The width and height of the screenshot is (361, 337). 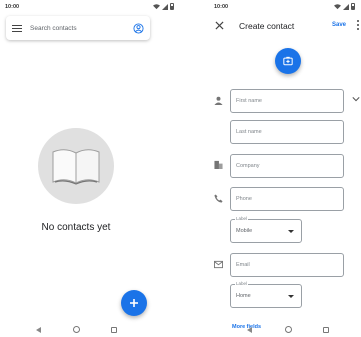 I want to click on empty-state-message: No contacts yet, so click(x=76, y=227).